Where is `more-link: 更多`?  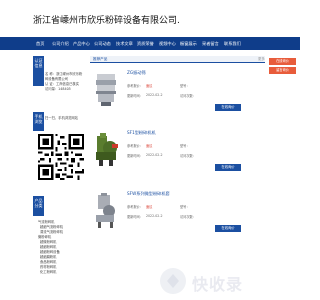 more-link: 更多 is located at coordinates (261, 59).